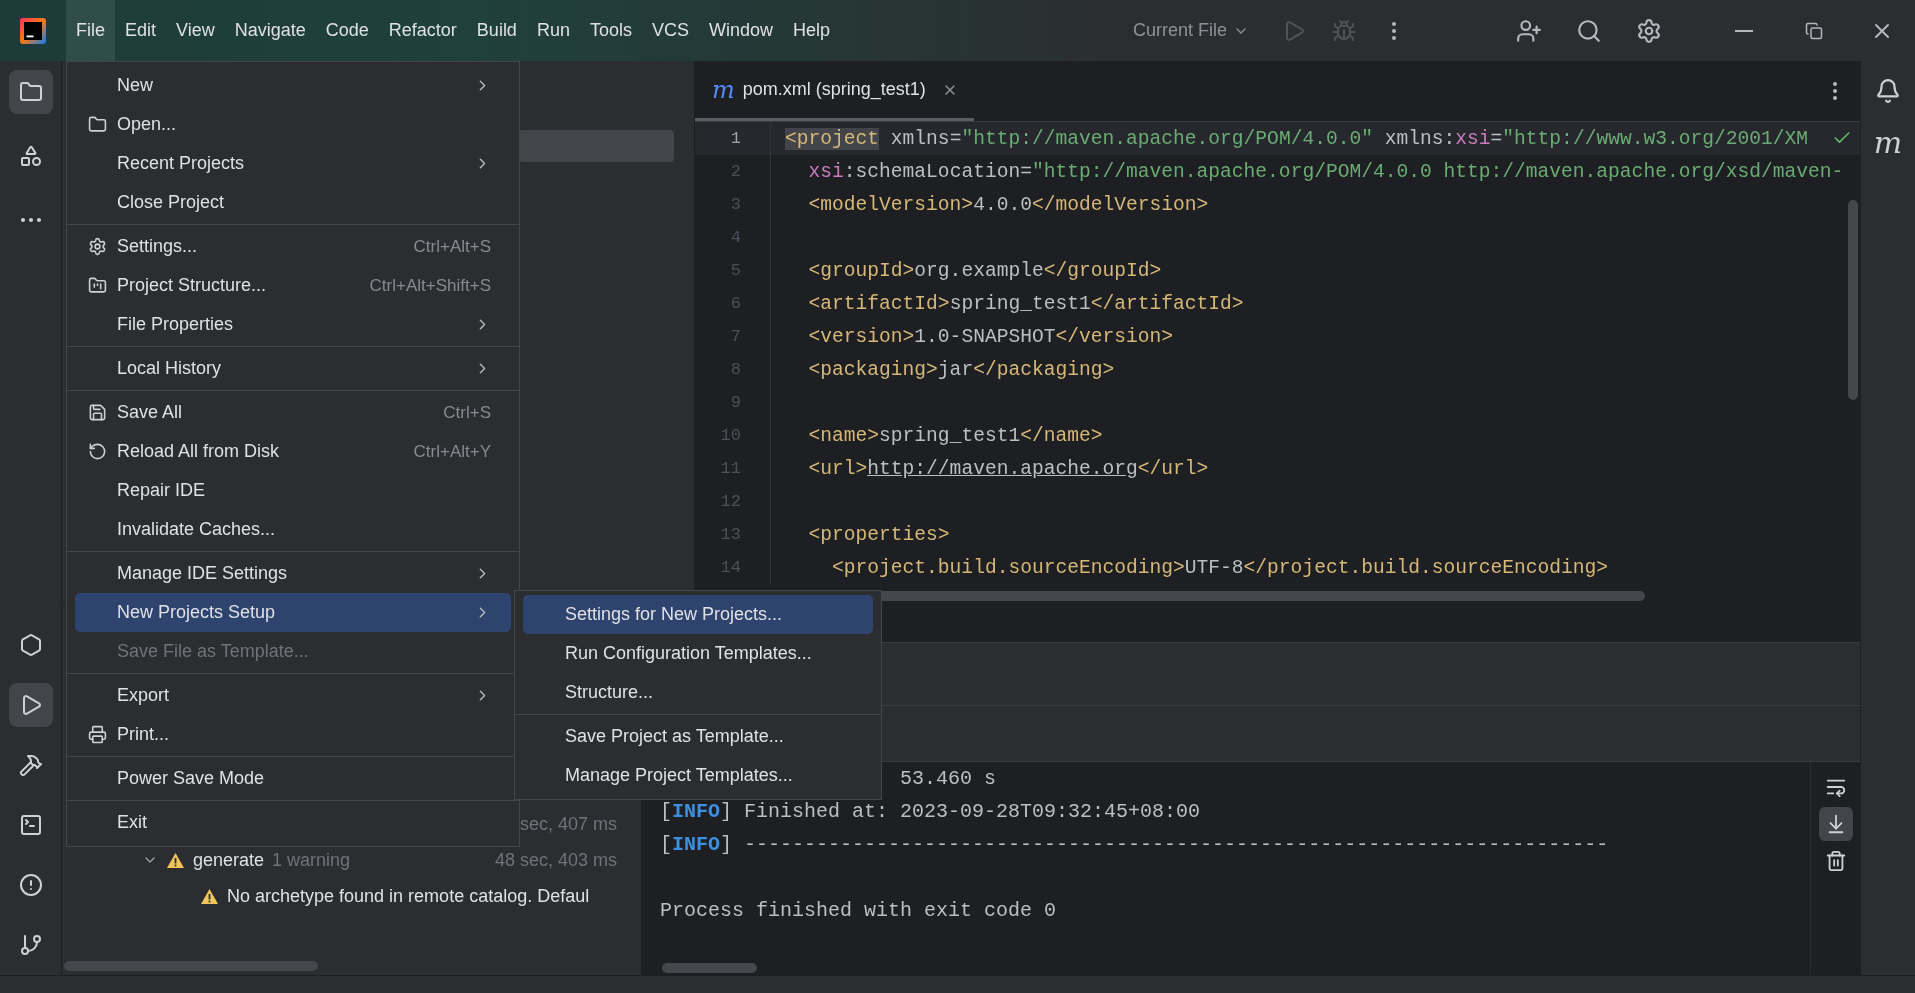  I want to click on console-line: [INFO] ------------------------------------------------------------------------, so click(1134, 845).